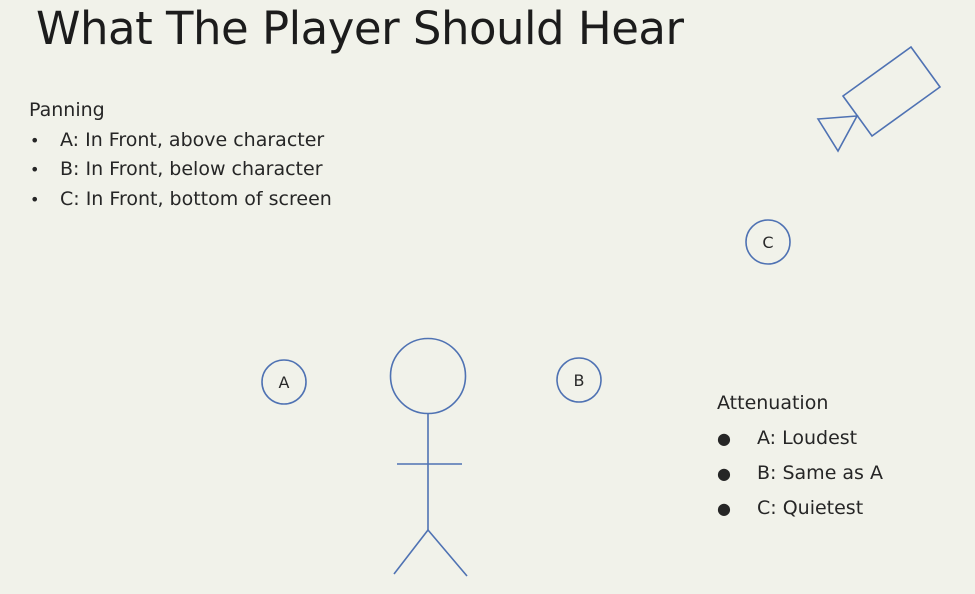 The image size is (975, 594). I want to click on list-item: • B: In Front, below character, so click(180, 170).